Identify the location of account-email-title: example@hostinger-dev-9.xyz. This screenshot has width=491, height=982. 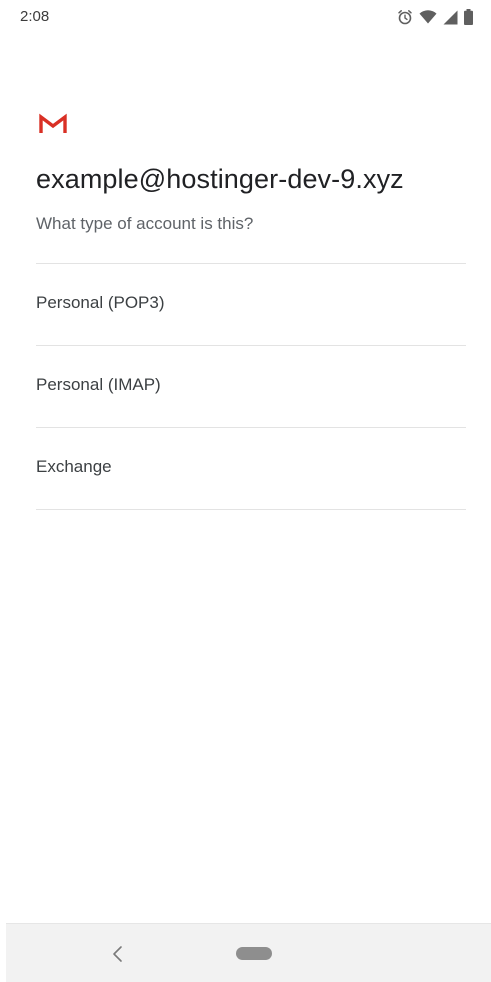
(220, 179).